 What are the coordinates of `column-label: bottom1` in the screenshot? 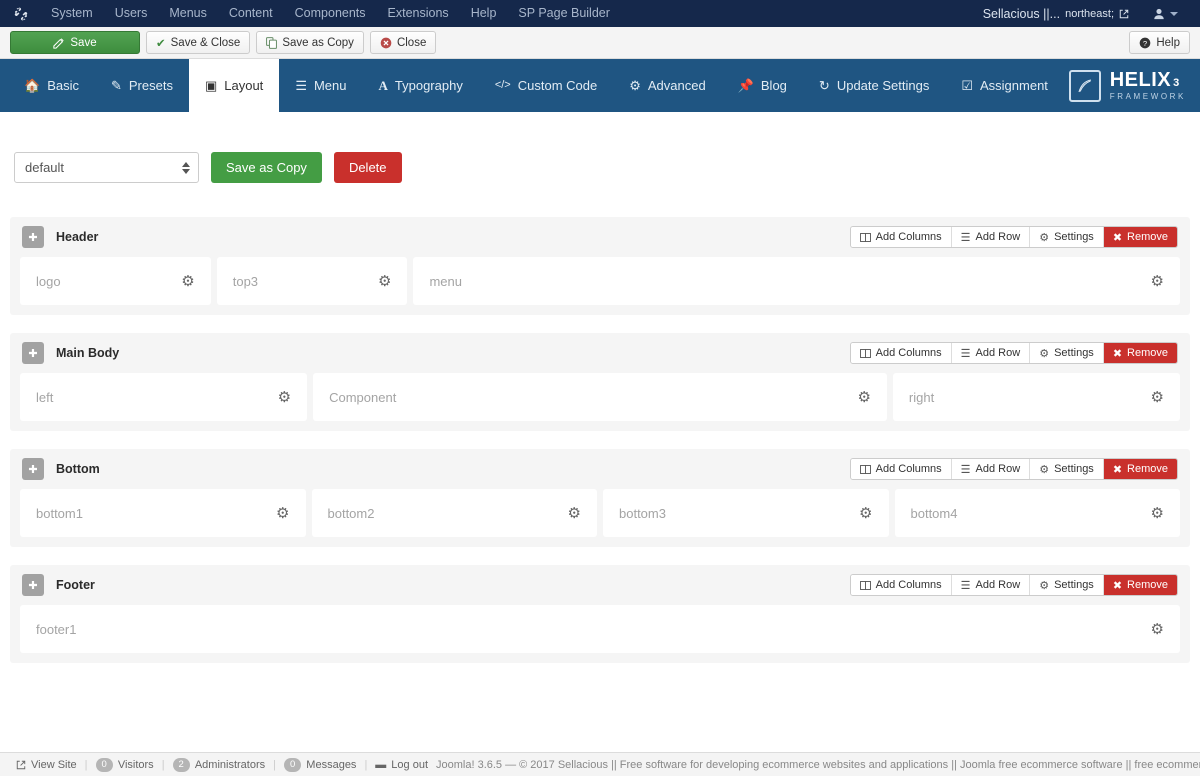 It's located at (59, 513).